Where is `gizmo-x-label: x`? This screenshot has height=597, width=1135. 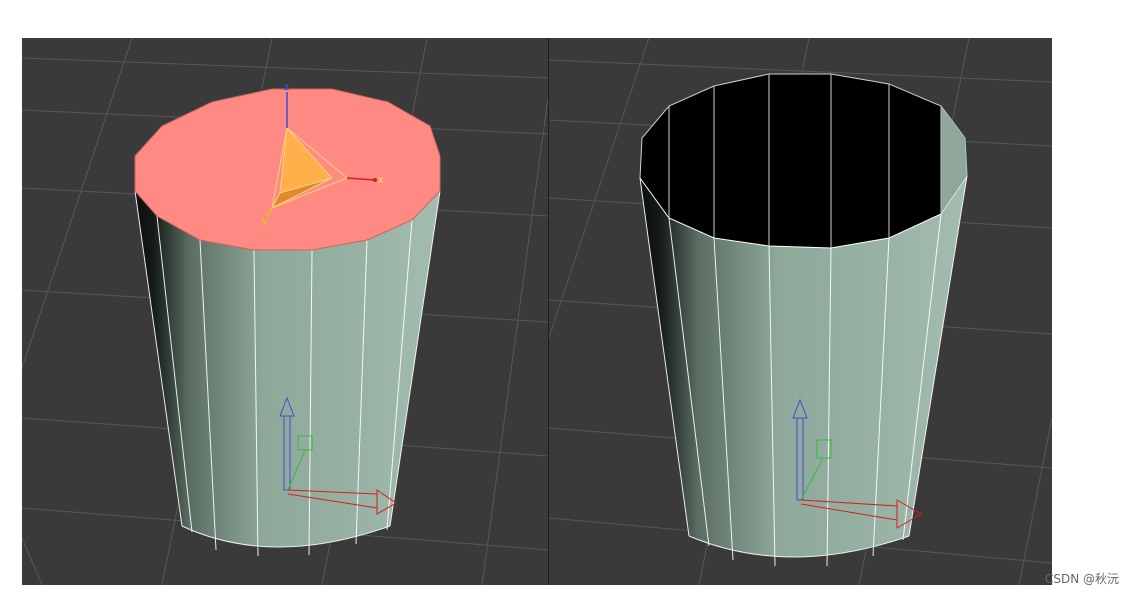 gizmo-x-label: x is located at coordinates (381, 180).